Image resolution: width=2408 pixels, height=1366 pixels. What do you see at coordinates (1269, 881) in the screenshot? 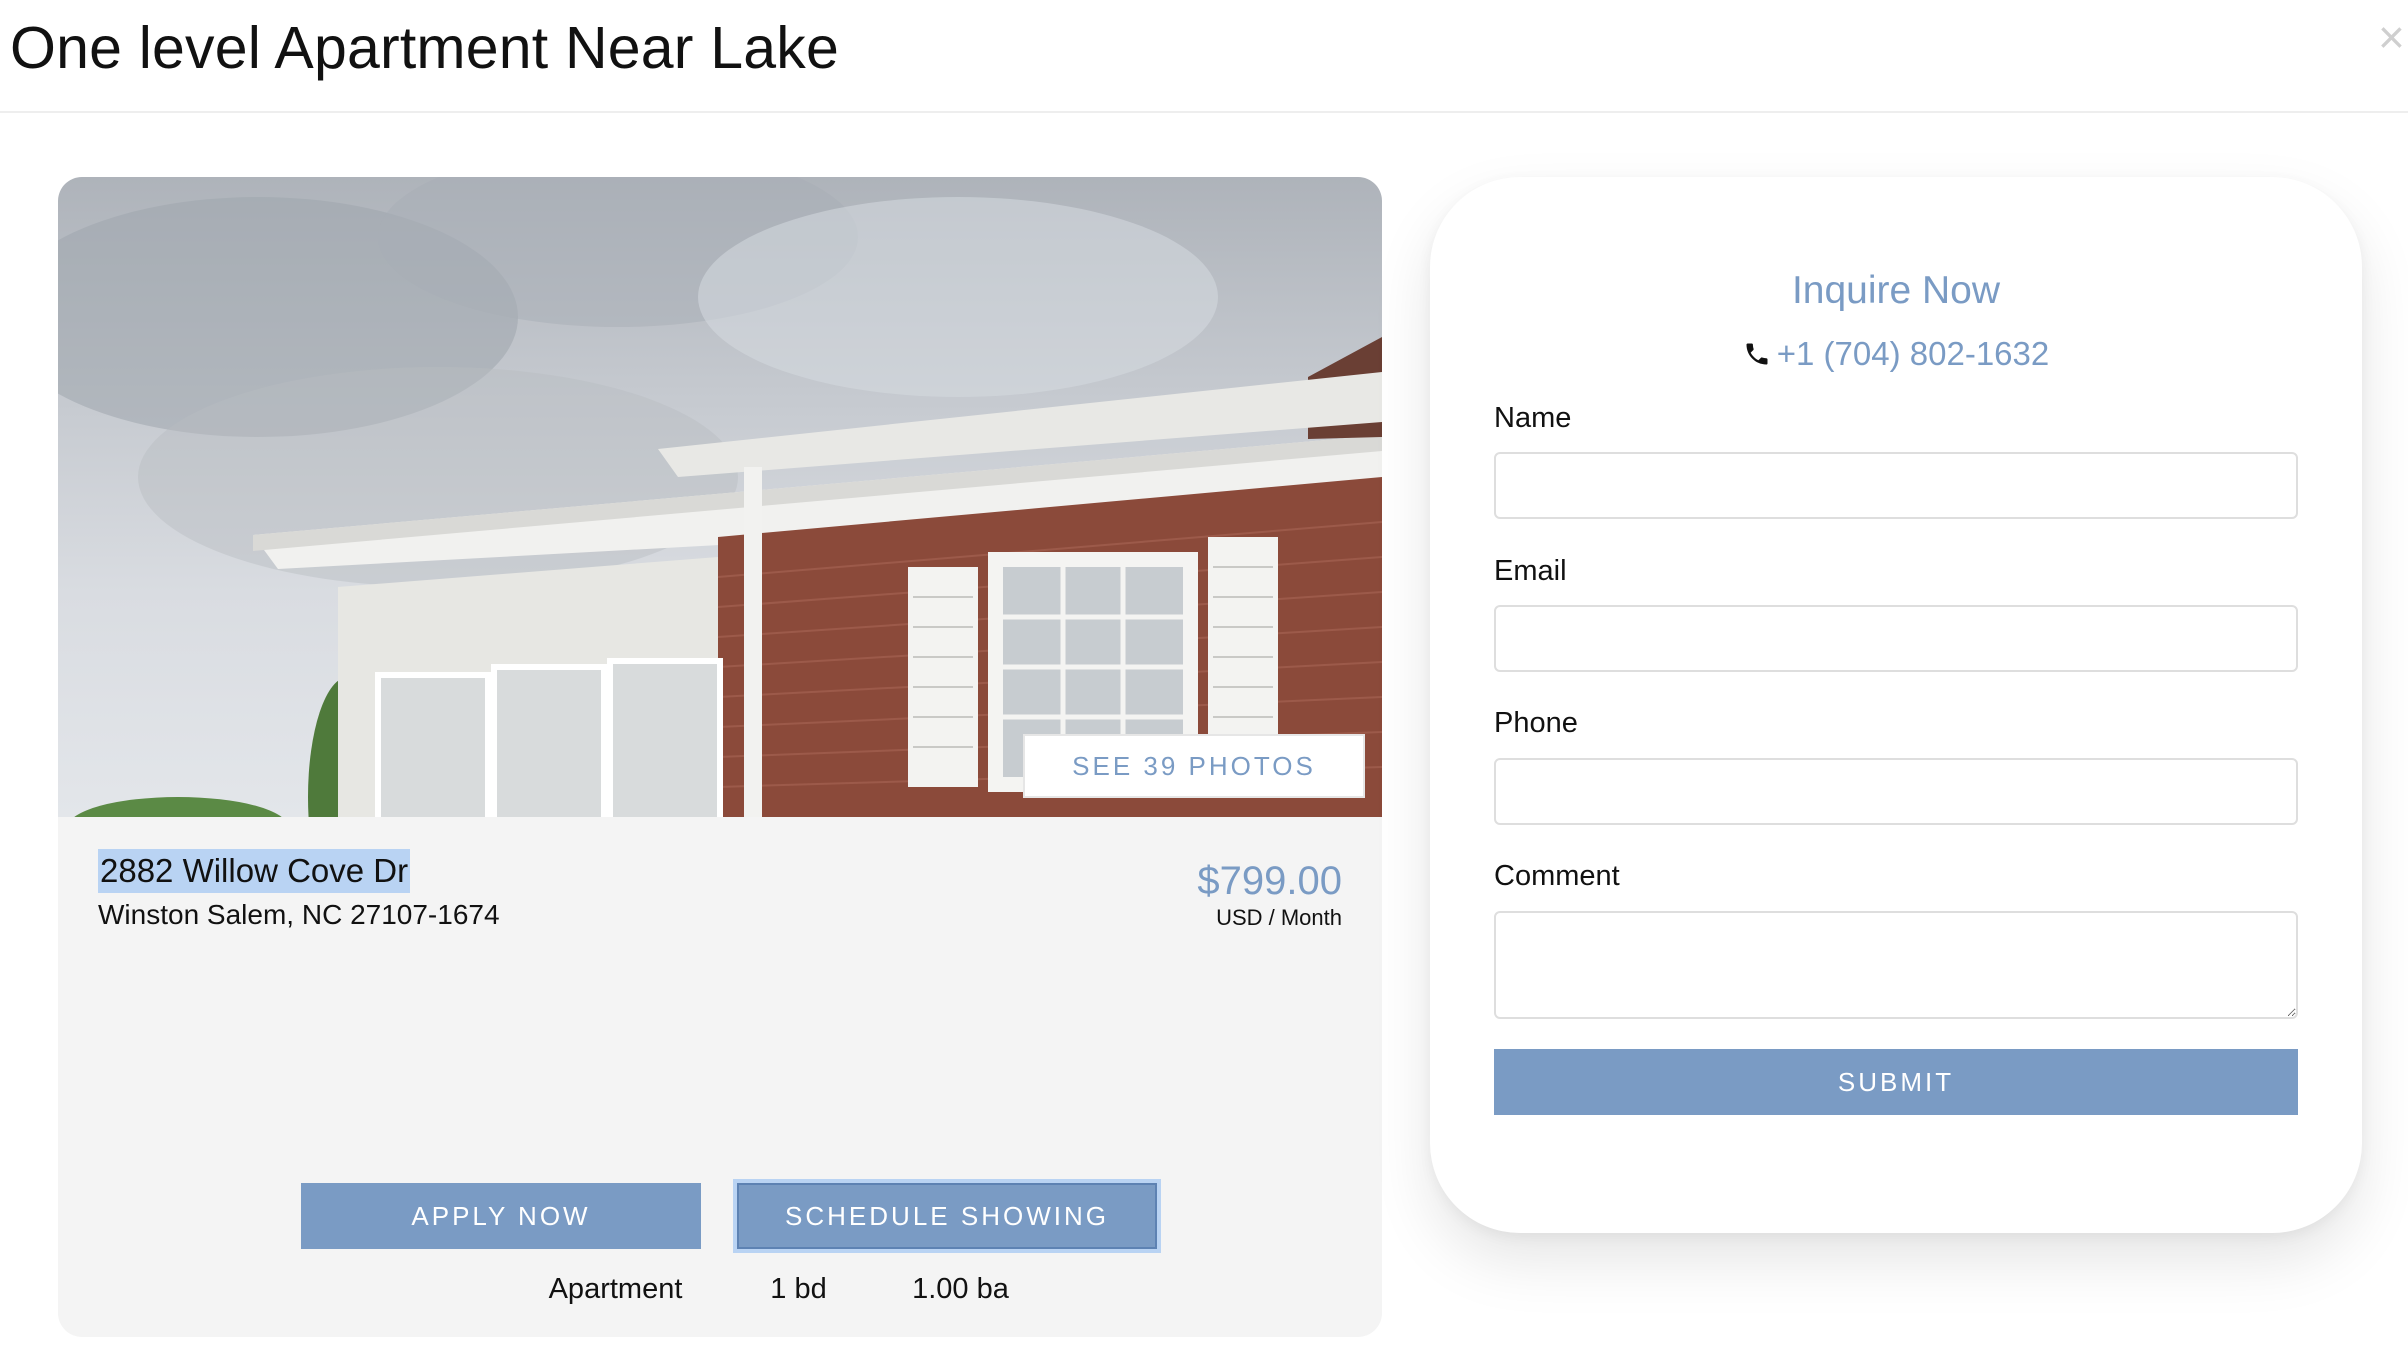
I see `listing-price: $799.00` at bounding box center [1269, 881].